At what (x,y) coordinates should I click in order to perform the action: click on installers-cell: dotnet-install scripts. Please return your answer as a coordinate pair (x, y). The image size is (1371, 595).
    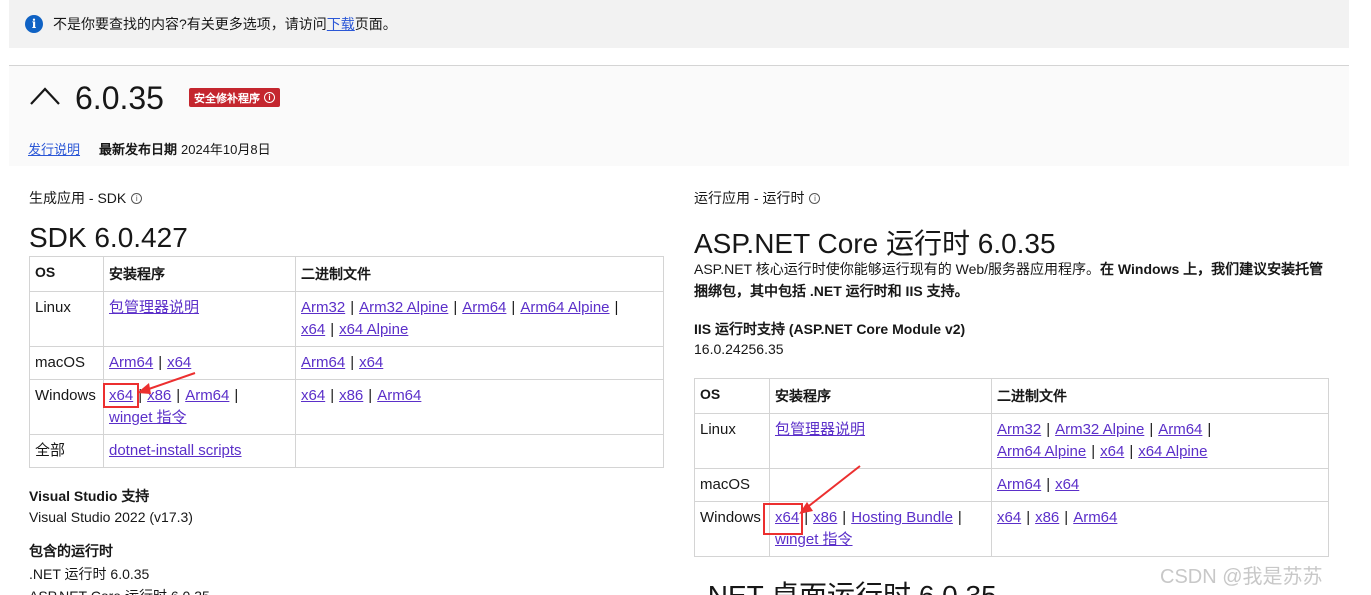
    Looking at the image, I should click on (199, 451).